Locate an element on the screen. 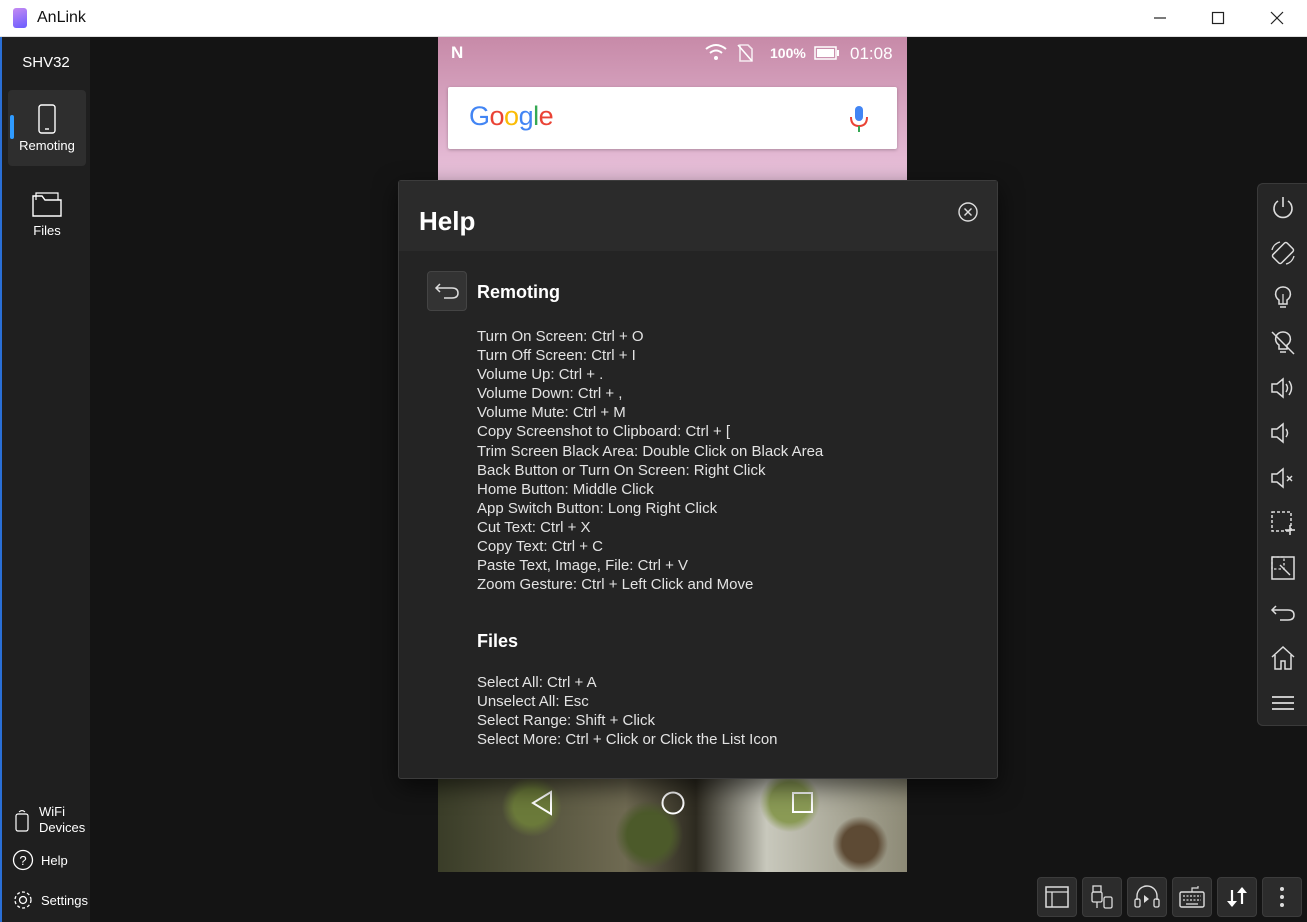 The height and width of the screenshot is (922, 1307). more-icon is located at coordinates (1282, 897).